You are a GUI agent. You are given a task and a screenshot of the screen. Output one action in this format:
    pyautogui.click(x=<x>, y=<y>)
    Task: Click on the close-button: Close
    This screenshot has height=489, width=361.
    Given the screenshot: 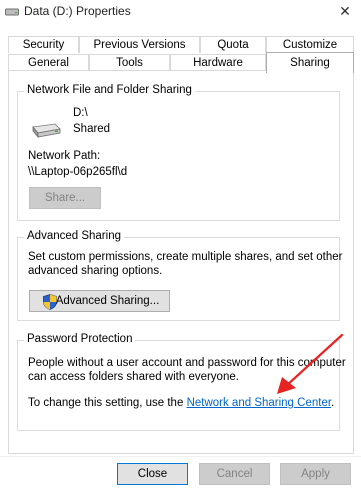 What is the action you would take?
    pyautogui.click(x=152, y=474)
    